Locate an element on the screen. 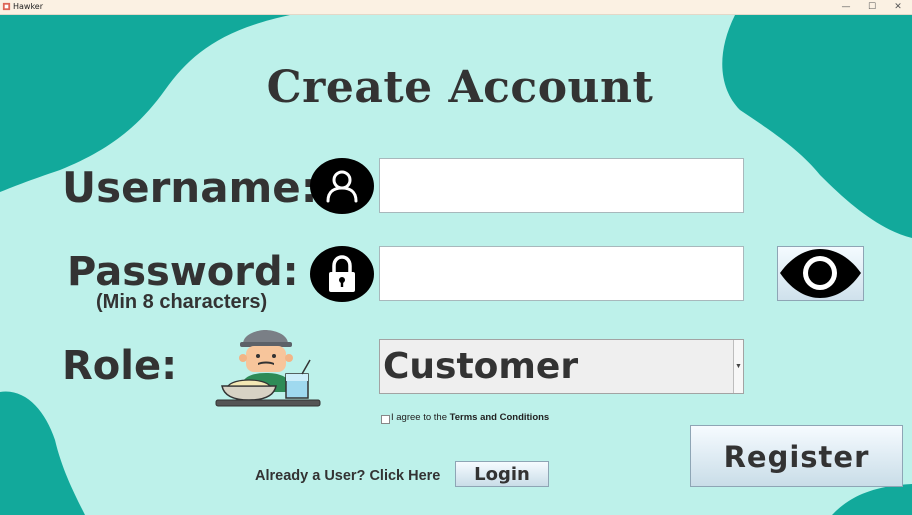 Image resolution: width=912 pixels, height=515 pixels. show-password-button is located at coordinates (820, 273).